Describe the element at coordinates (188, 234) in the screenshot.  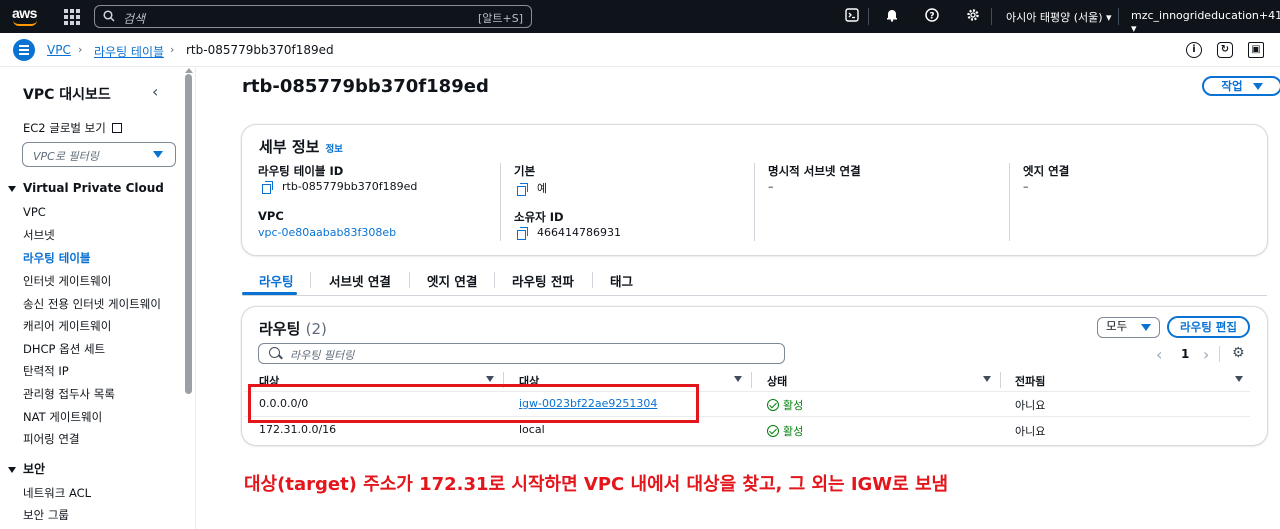
I see `sidebar-scrollbar` at that location.